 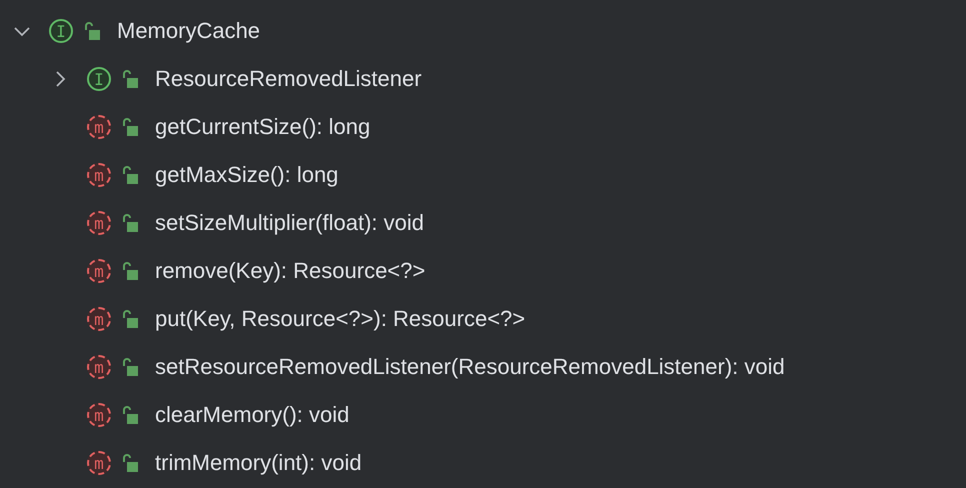 What do you see at coordinates (288, 79) in the screenshot?
I see `tree-item-label: ResourceRemovedListener` at bounding box center [288, 79].